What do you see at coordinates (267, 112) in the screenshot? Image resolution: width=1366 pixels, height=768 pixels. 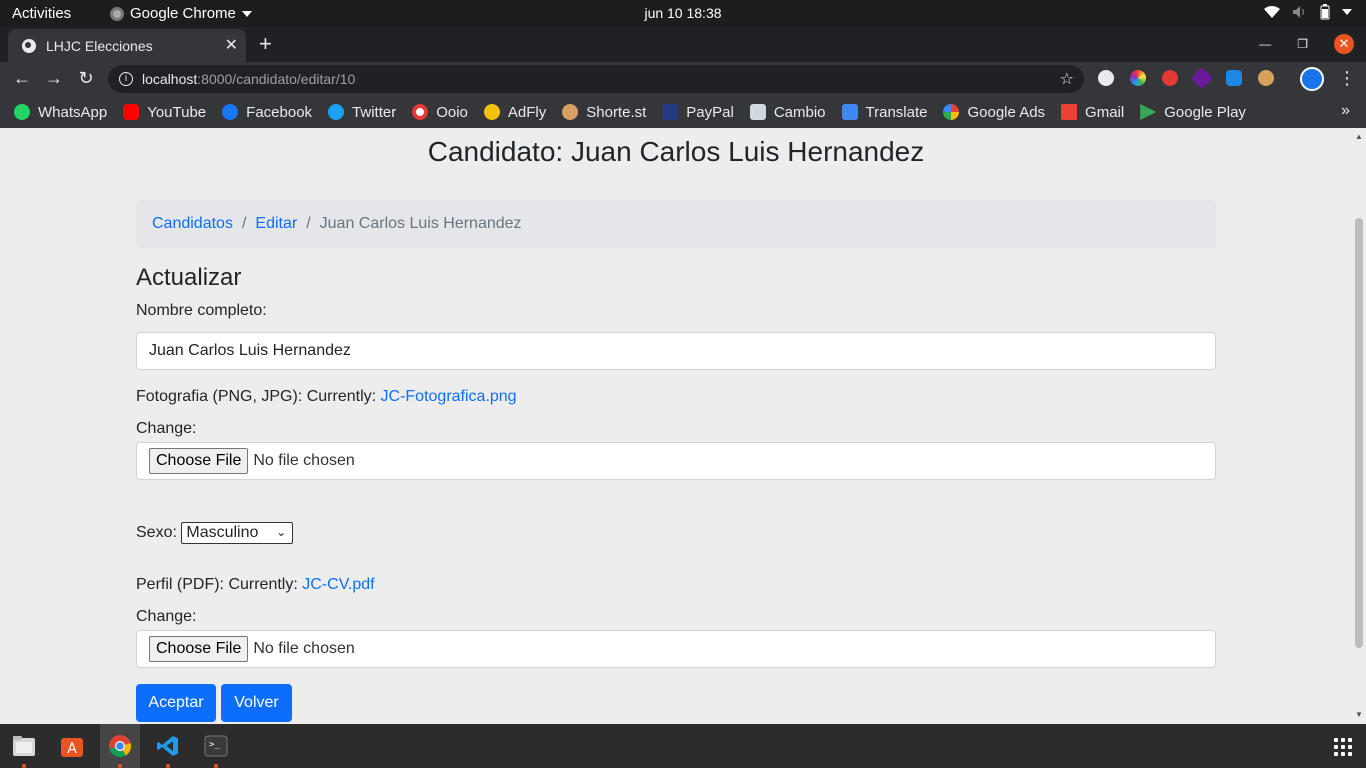 I see `bookmark-facebook: Facebook` at bounding box center [267, 112].